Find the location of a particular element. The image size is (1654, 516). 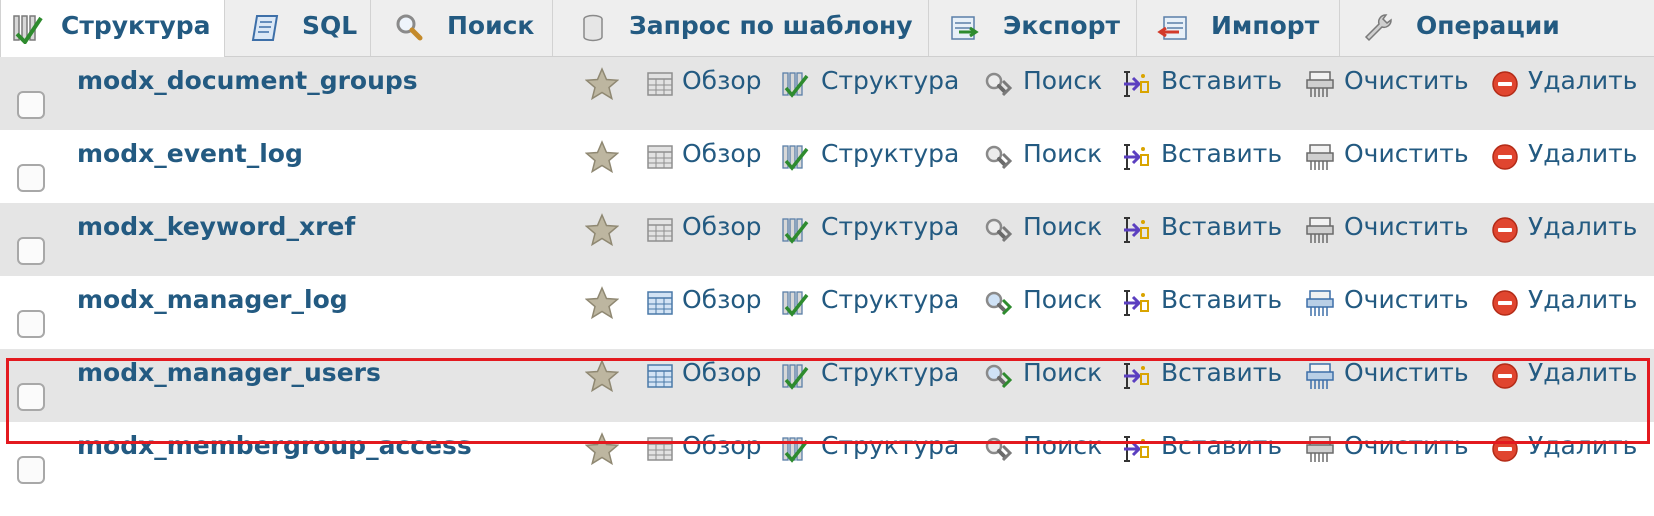

tab-export: Экспорт is located at coordinates (1033, 28).